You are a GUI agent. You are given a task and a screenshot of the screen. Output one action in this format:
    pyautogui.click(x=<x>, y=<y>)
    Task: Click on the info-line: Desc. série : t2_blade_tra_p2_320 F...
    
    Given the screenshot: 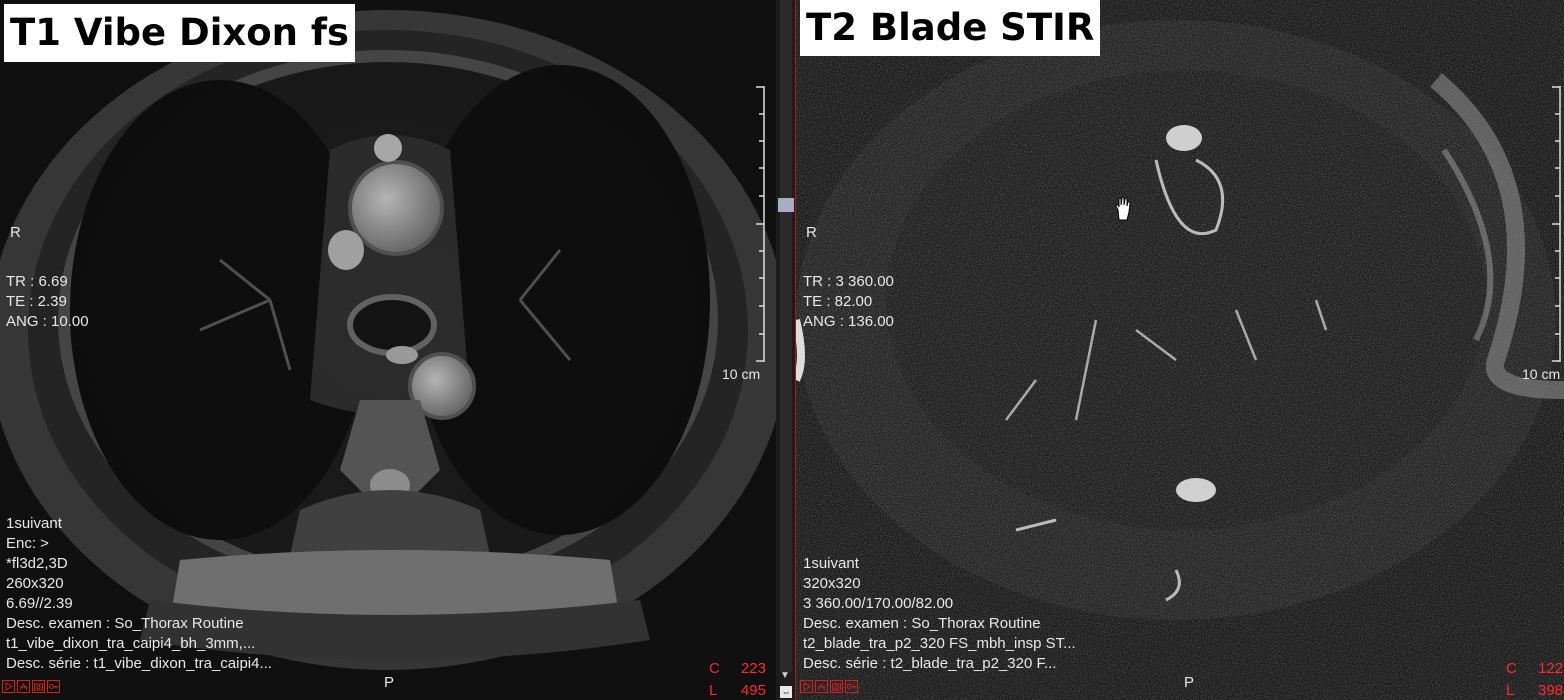 What is the action you would take?
    pyautogui.click(x=930, y=663)
    